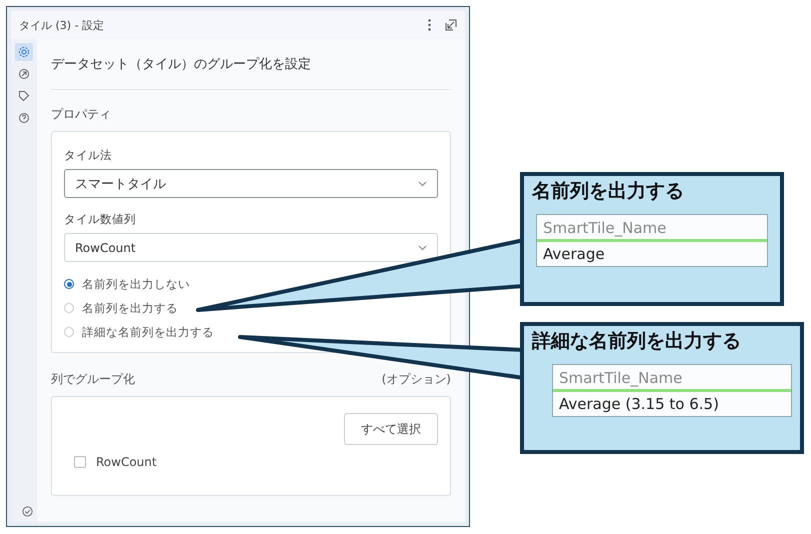  I want to click on undock-icon, so click(451, 25).